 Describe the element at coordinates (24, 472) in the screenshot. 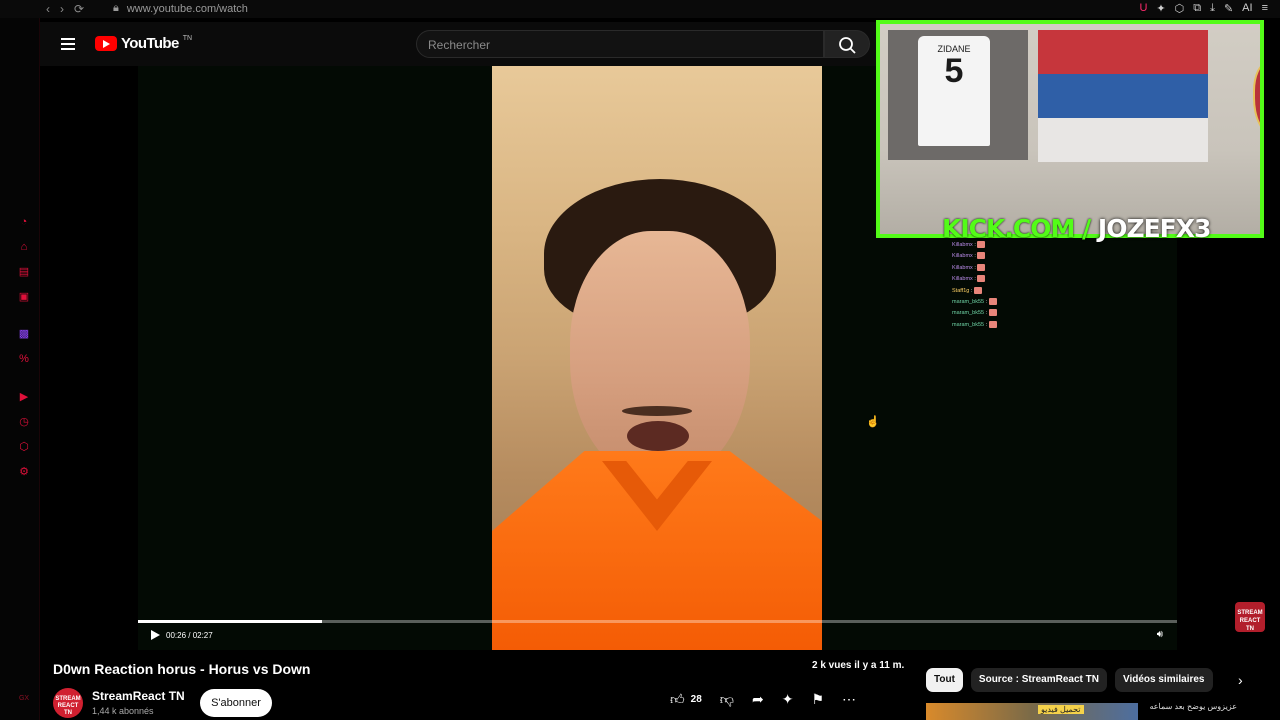

I see `settings-icon: ⚙` at that location.